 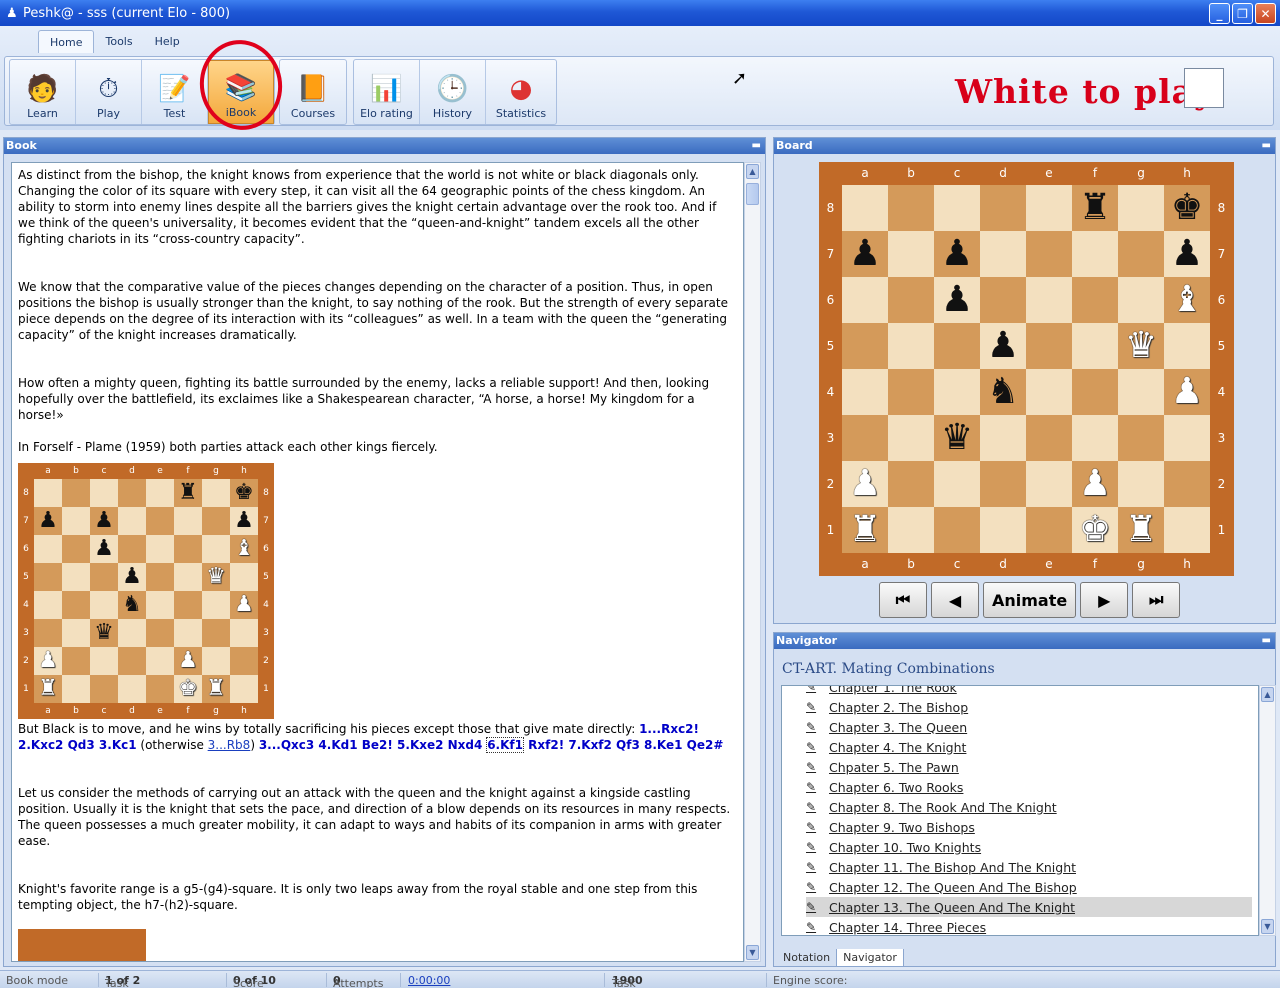 What do you see at coordinates (1219, 13) in the screenshot?
I see `minimize-button: _` at bounding box center [1219, 13].